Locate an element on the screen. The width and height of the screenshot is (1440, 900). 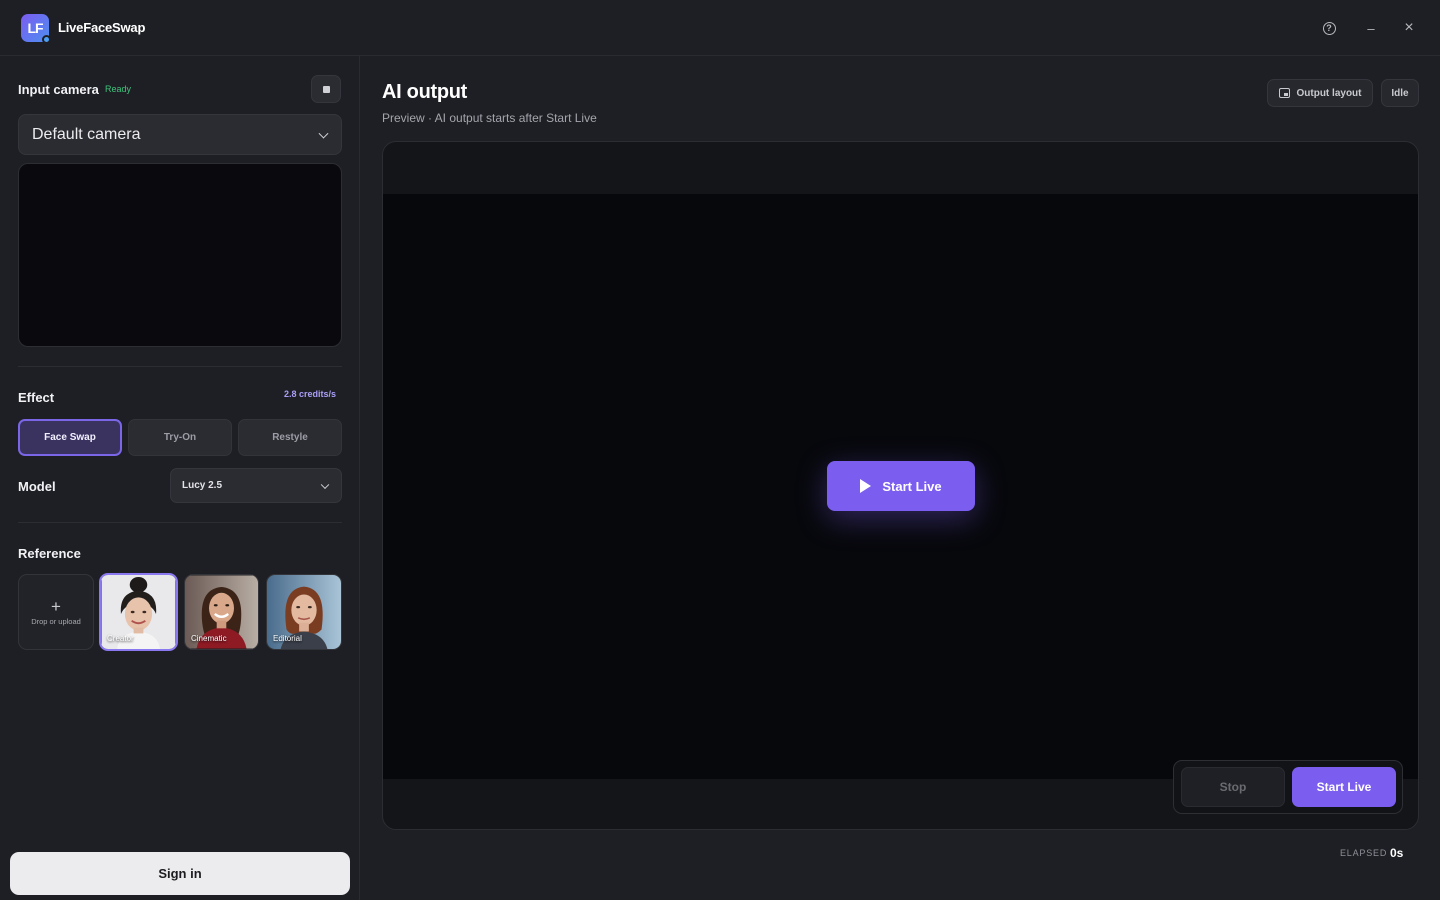
model-select: Lucy 2.5 is located at coordinates (256, 485).